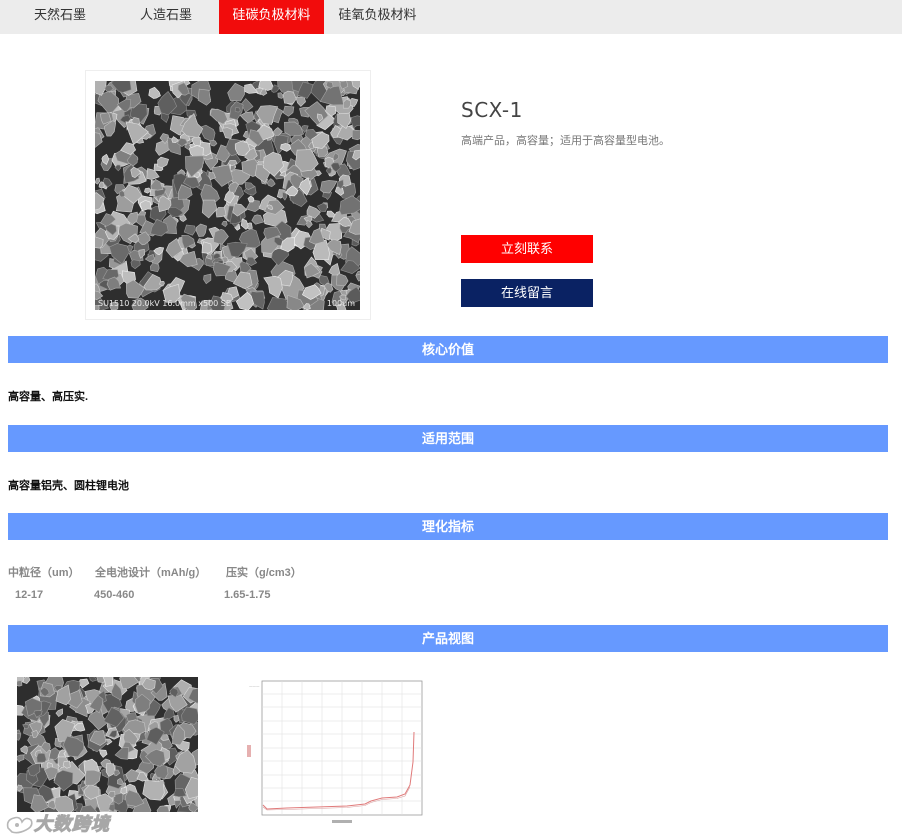 The width and height of the screenshot is (902, 839). I want to click on sem-image-scale: 100um, so click(340, 303).